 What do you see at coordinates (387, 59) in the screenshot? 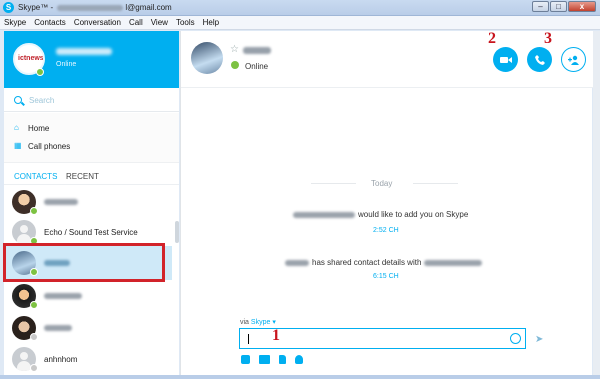
I see `conversation-header: ☆ Online 2 3` at bounding box center [387, 59].